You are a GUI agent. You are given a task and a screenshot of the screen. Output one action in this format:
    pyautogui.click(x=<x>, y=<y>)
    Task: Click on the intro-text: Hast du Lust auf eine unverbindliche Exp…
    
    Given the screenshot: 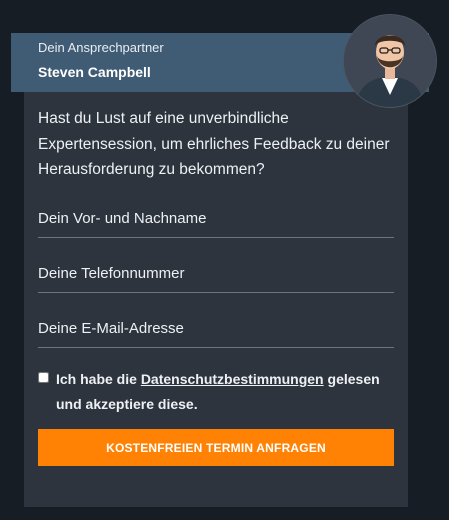 What is the action you would take?
    pyautogui.click(x=214, y=144)
    